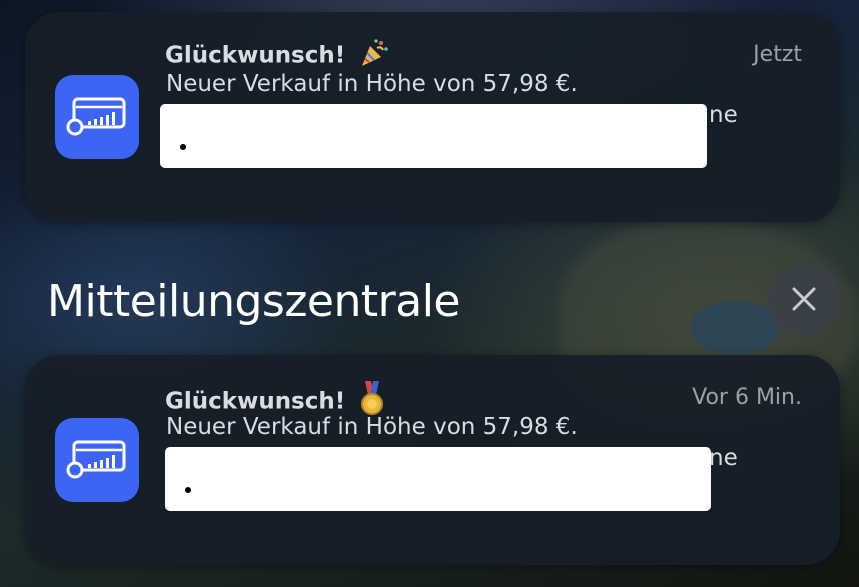  Describe the element at coordinates (254, 301) in the screenshot. I see `notification-center-title: Mitteilungszentrale` at that location.